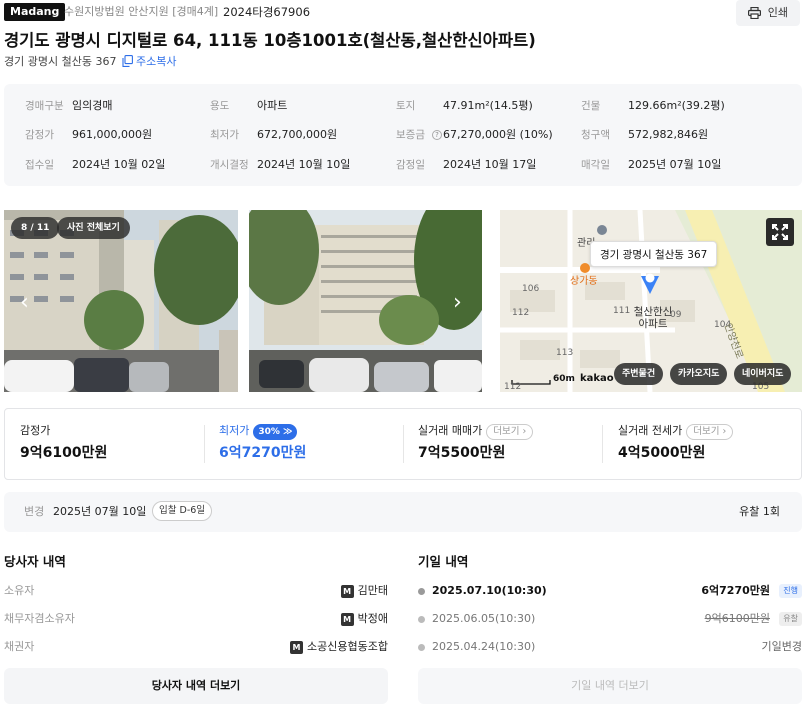  I want to click on copy-label: 주소복사, so click(156, 61).